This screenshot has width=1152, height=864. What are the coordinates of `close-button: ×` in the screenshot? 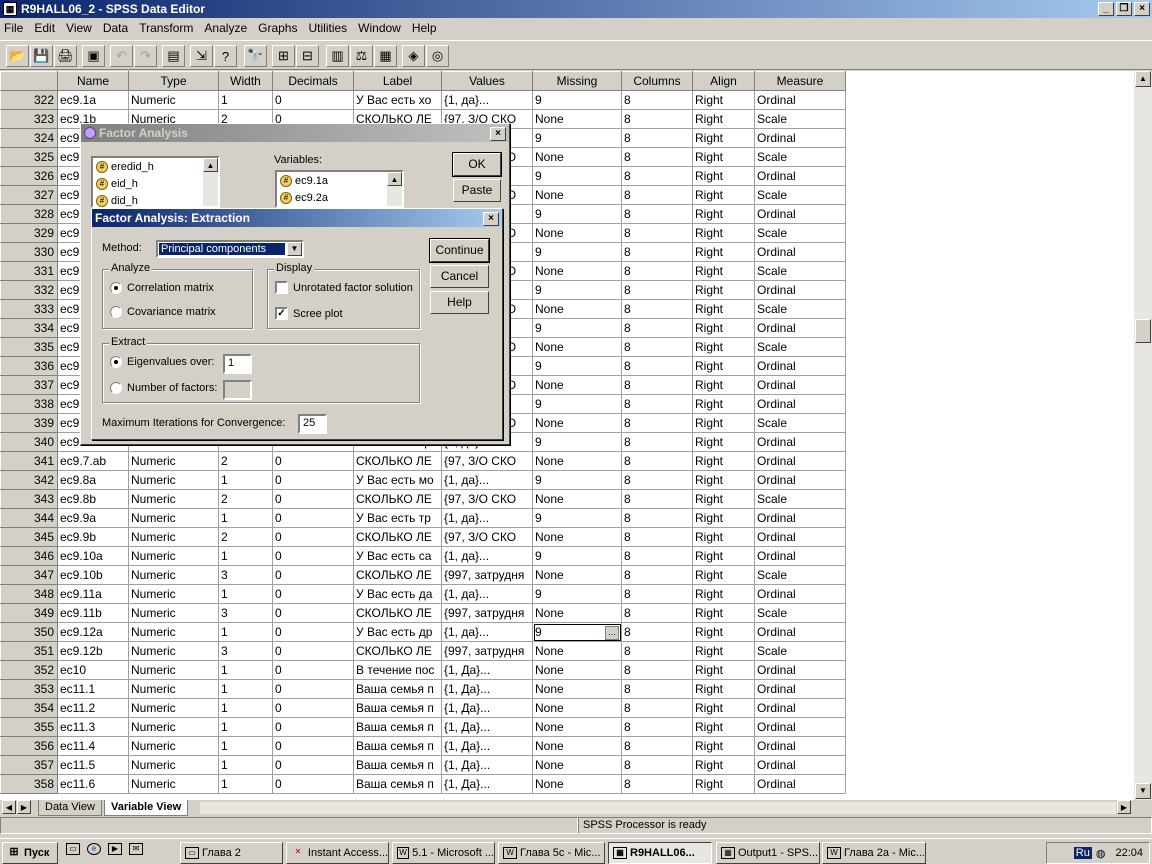 It's located at (1142, 9).